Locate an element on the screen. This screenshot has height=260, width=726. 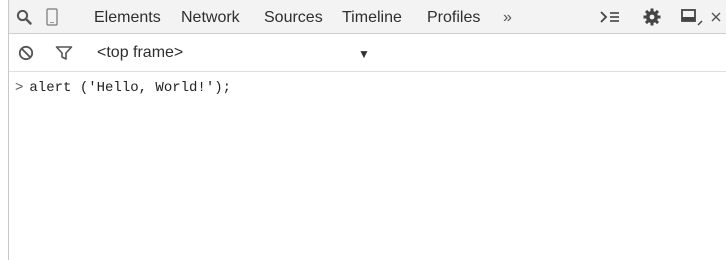
tab-network: Network is located at coordinates (210, 17).